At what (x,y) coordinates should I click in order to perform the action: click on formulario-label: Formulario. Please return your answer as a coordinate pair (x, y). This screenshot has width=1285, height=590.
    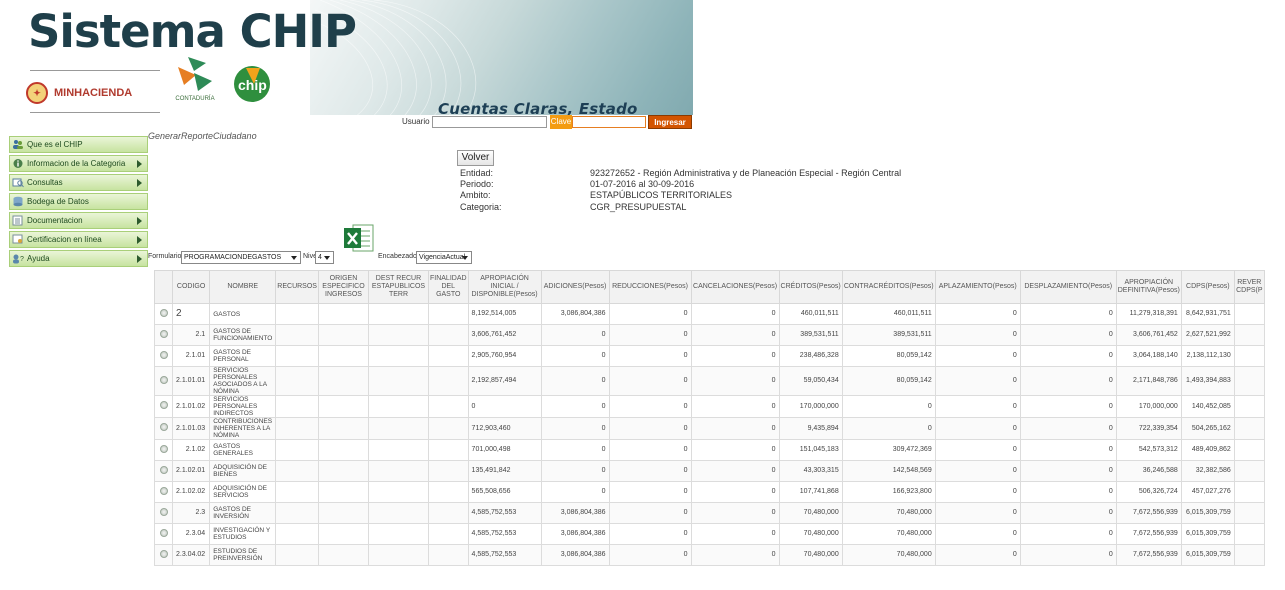
    Looking at the image, I should click on (165, 256).